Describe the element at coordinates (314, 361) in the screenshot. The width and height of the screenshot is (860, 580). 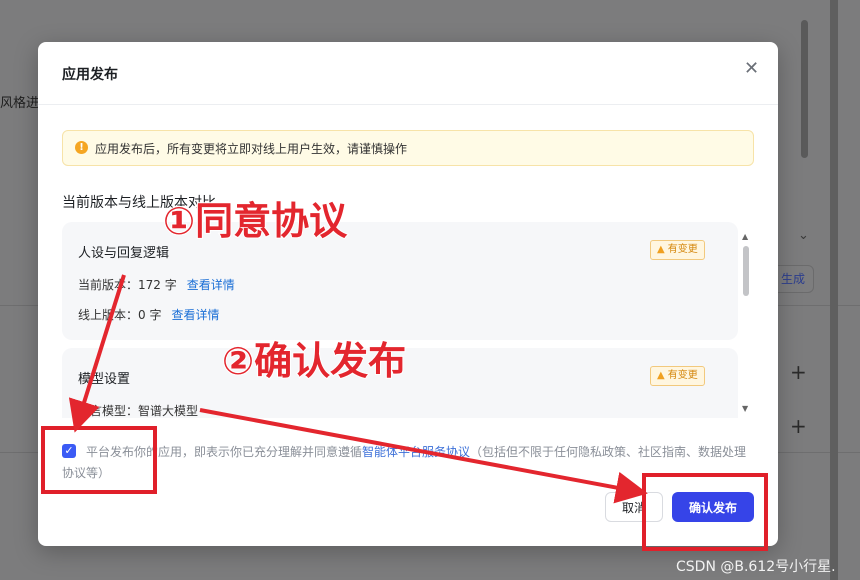
I see `annotation-step2-label: ②确认发布` at that location.